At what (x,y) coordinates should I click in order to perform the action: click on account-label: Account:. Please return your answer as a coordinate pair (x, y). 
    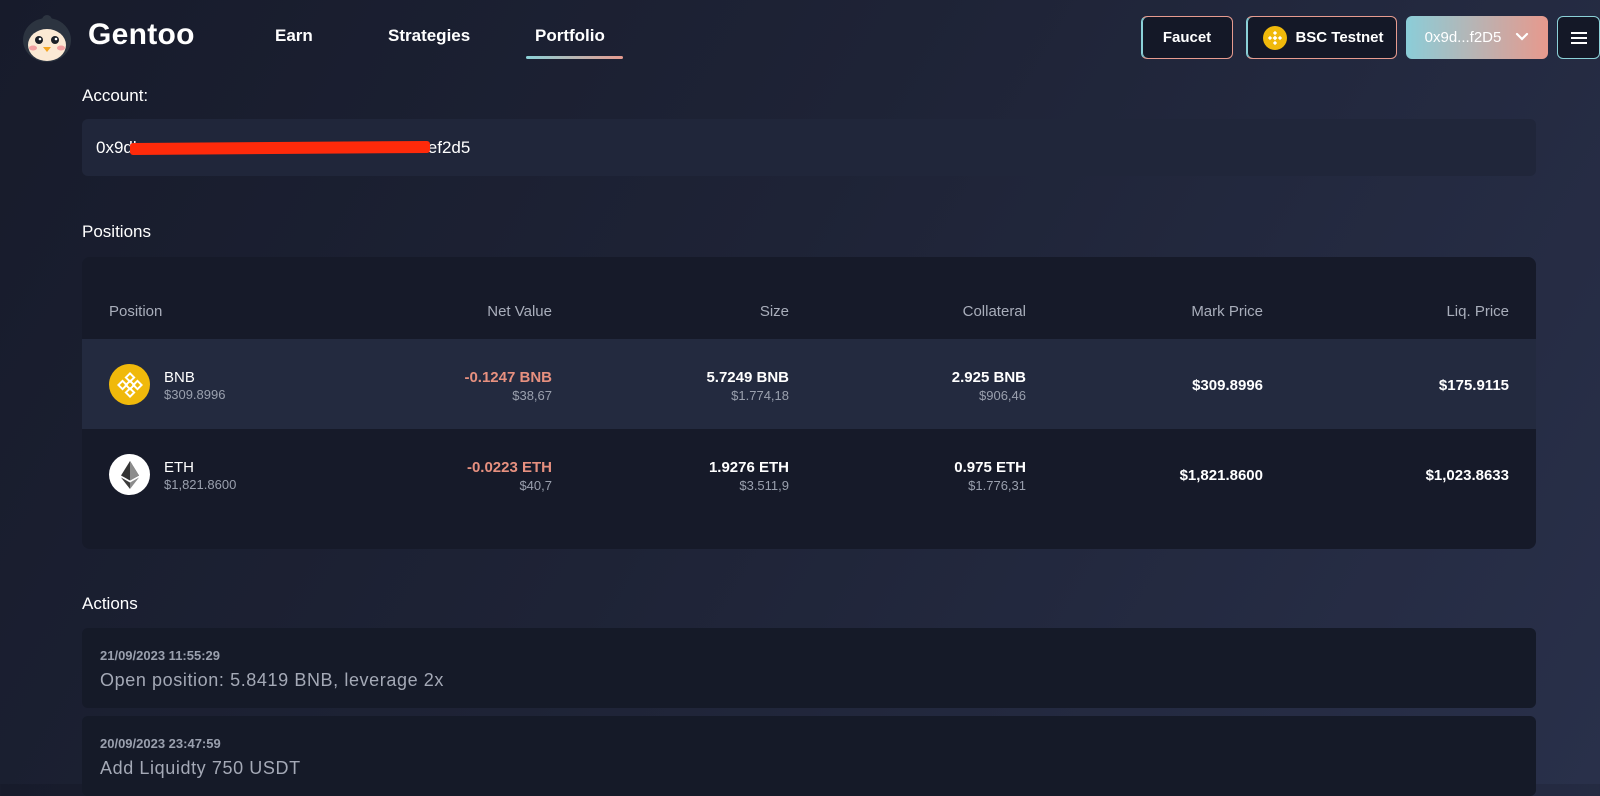
    Looking at the image, I should click on (115, 95).